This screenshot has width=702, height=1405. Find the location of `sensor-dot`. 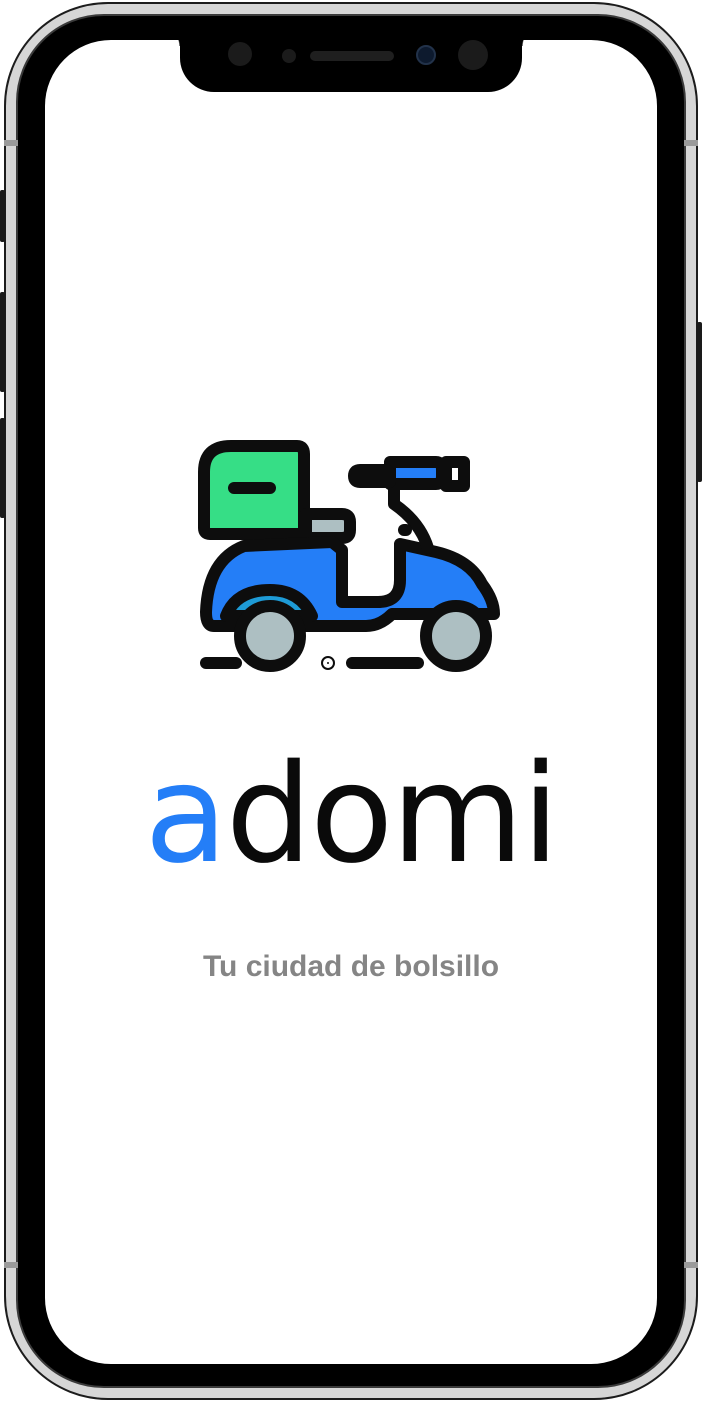

sensor-dot is located at coordinates (240, 54).